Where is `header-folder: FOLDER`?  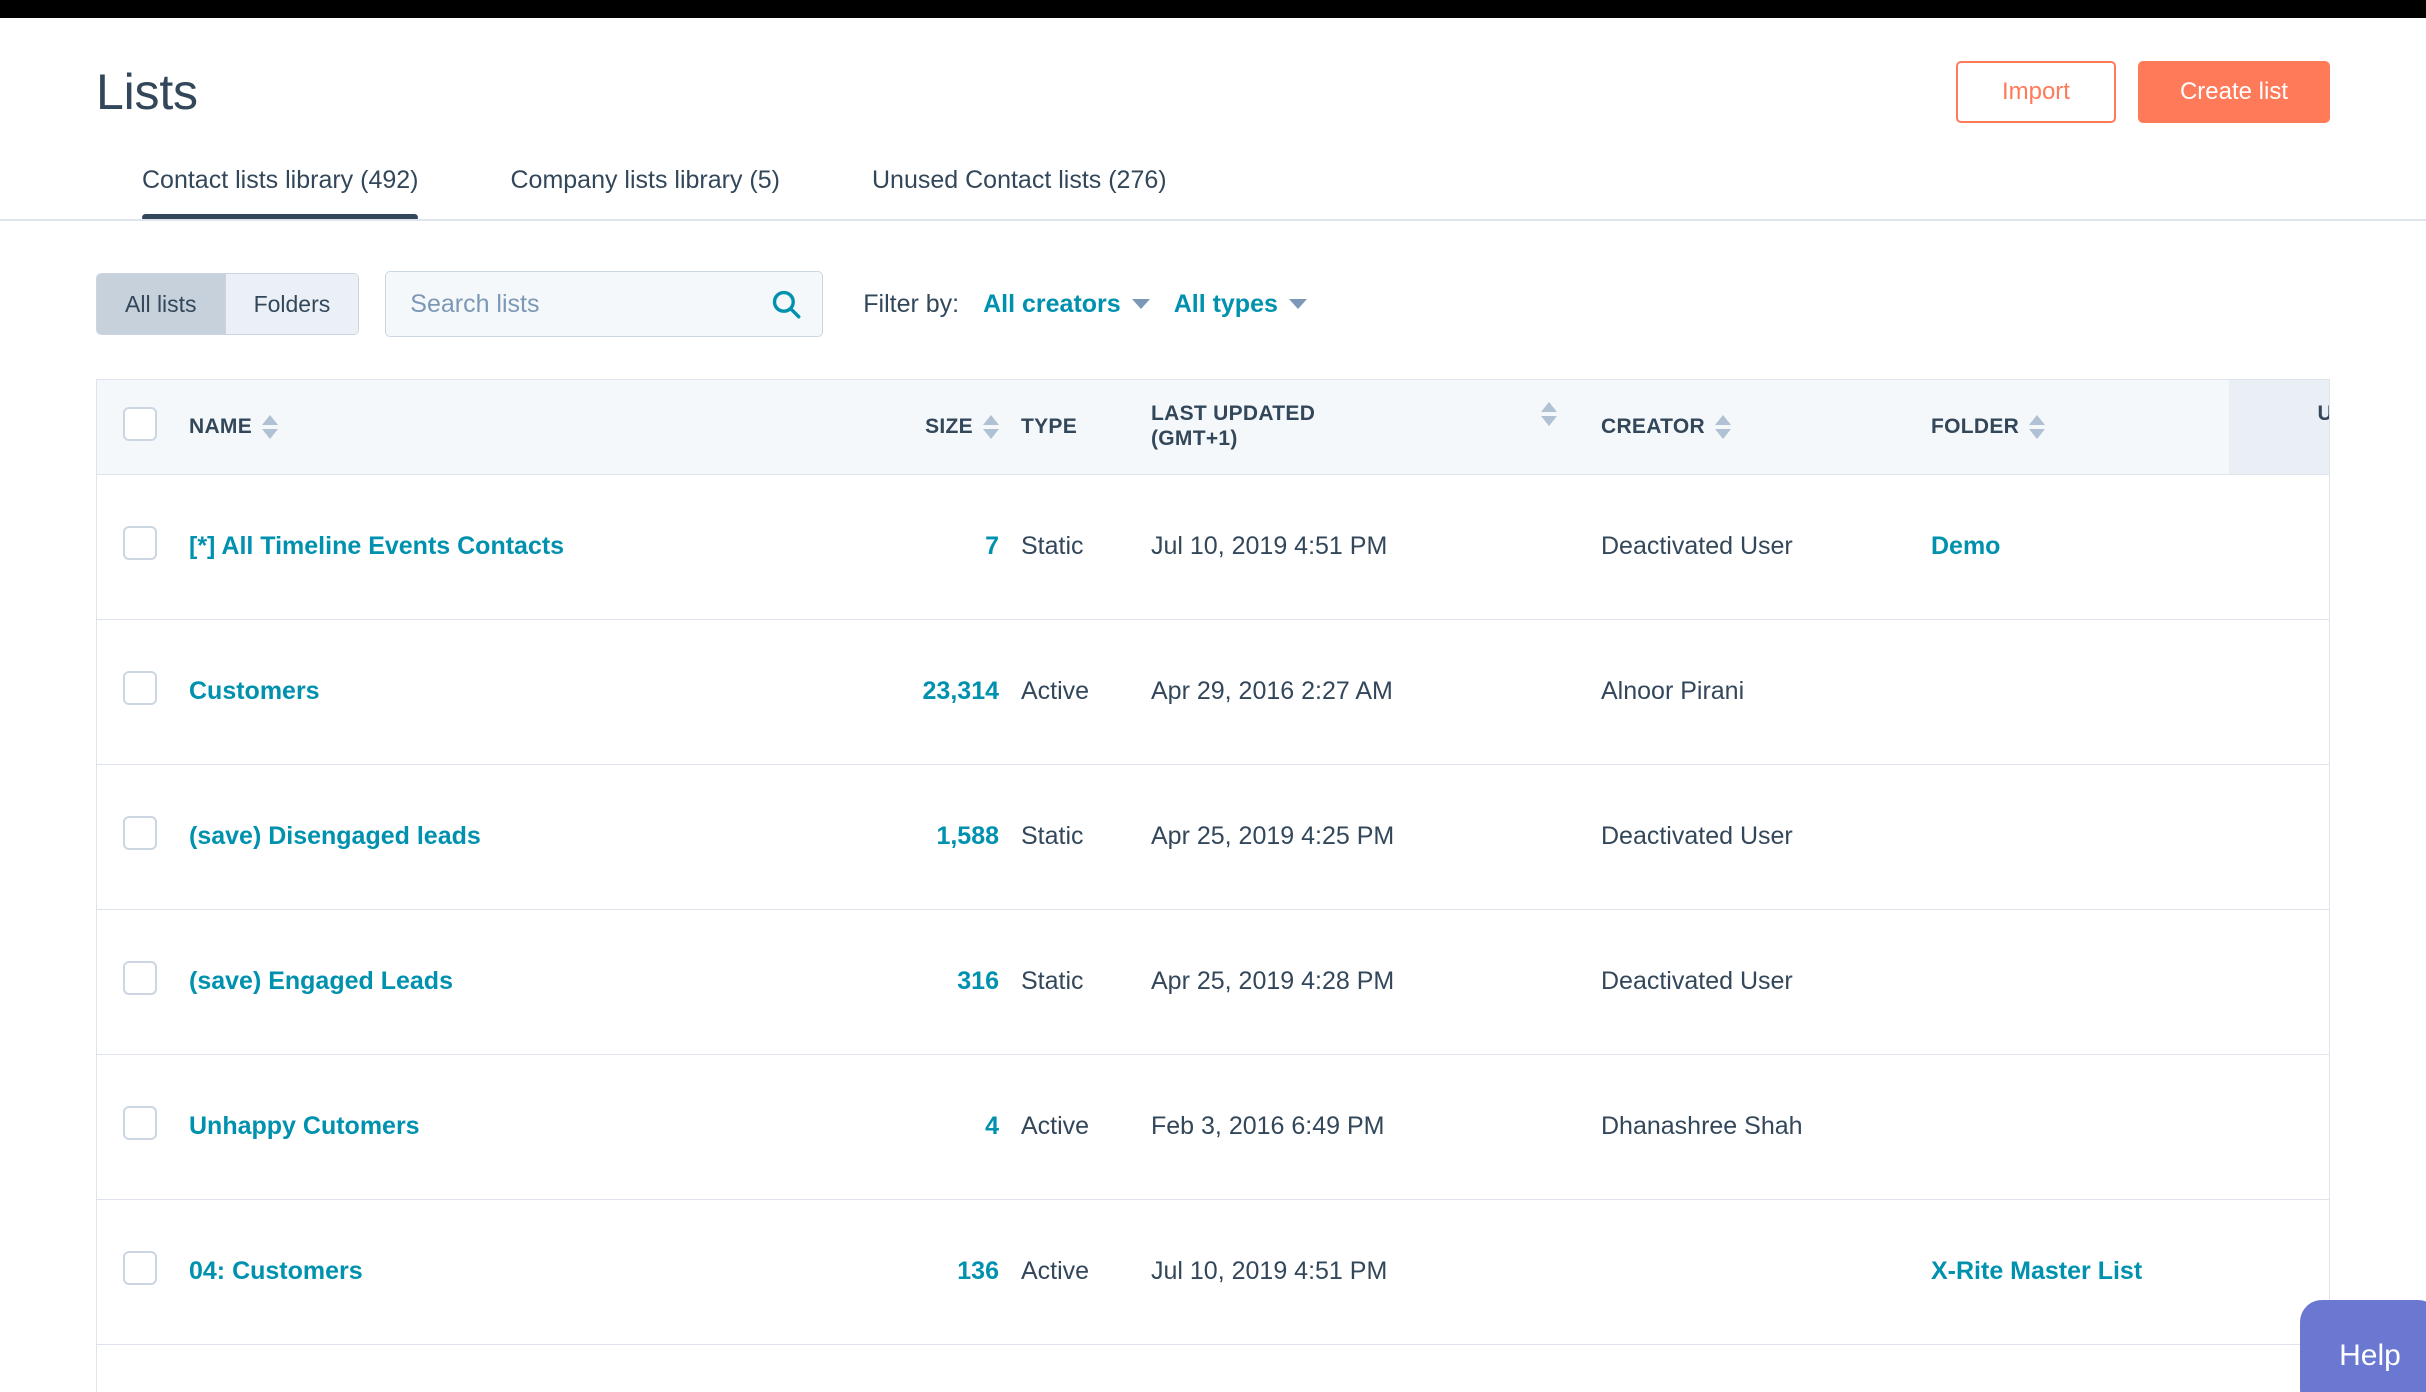 header-folder: FOLDER is located at coordinates (2069, 427).